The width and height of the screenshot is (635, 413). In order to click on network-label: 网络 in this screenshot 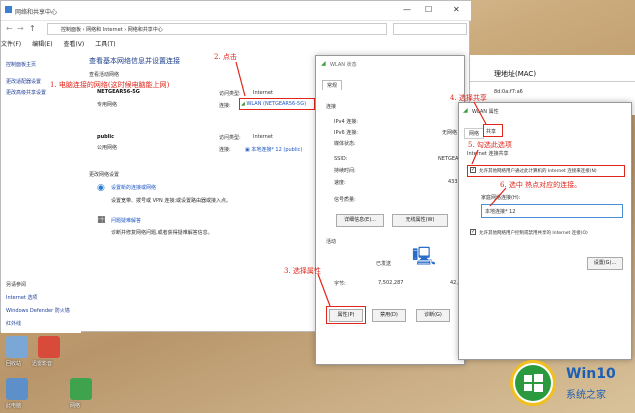, I will do `click(75, 406)`.